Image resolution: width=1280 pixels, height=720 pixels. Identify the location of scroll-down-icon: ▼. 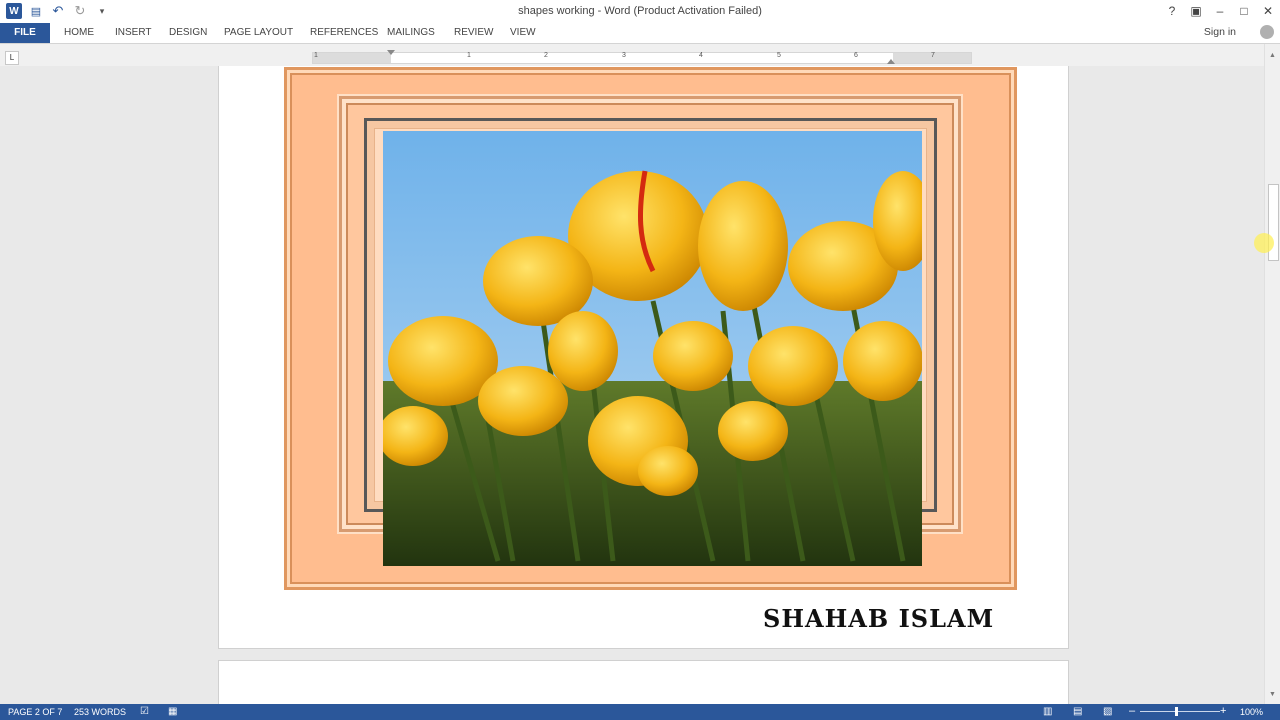
(1272, 694).